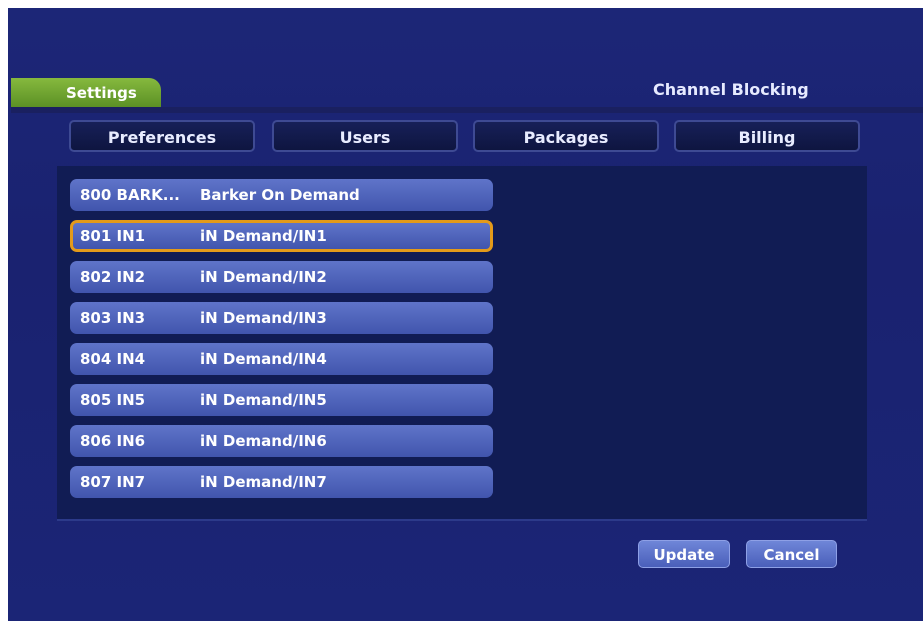 The image size is (923, 621). I want to click on channel-row: 807 IN7 iN Demand/IN7, so click(281, 482).